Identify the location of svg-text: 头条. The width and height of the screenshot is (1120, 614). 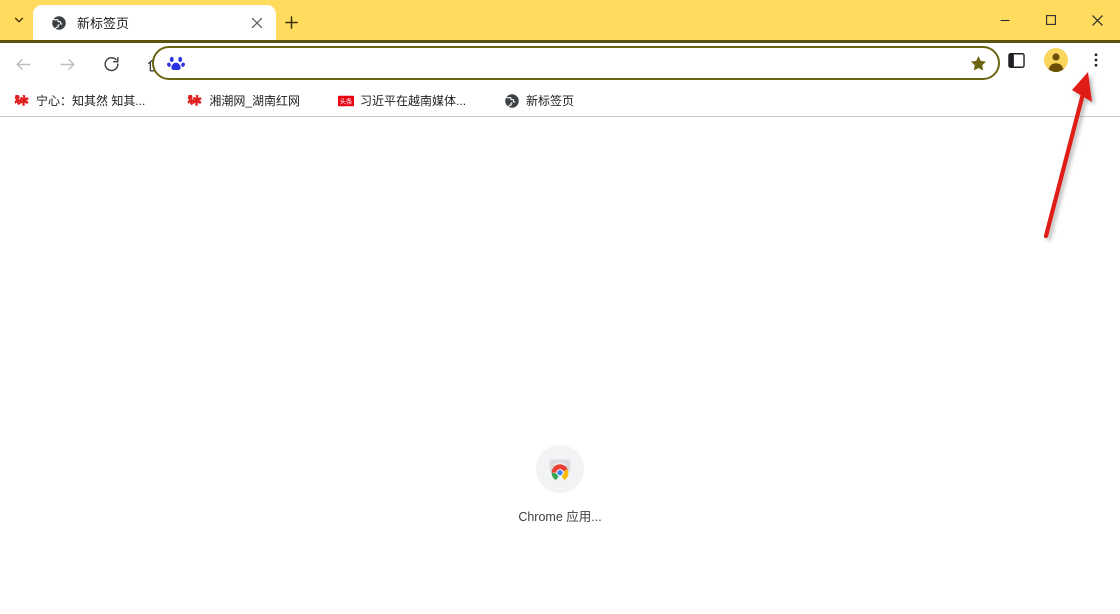
(346, 100).